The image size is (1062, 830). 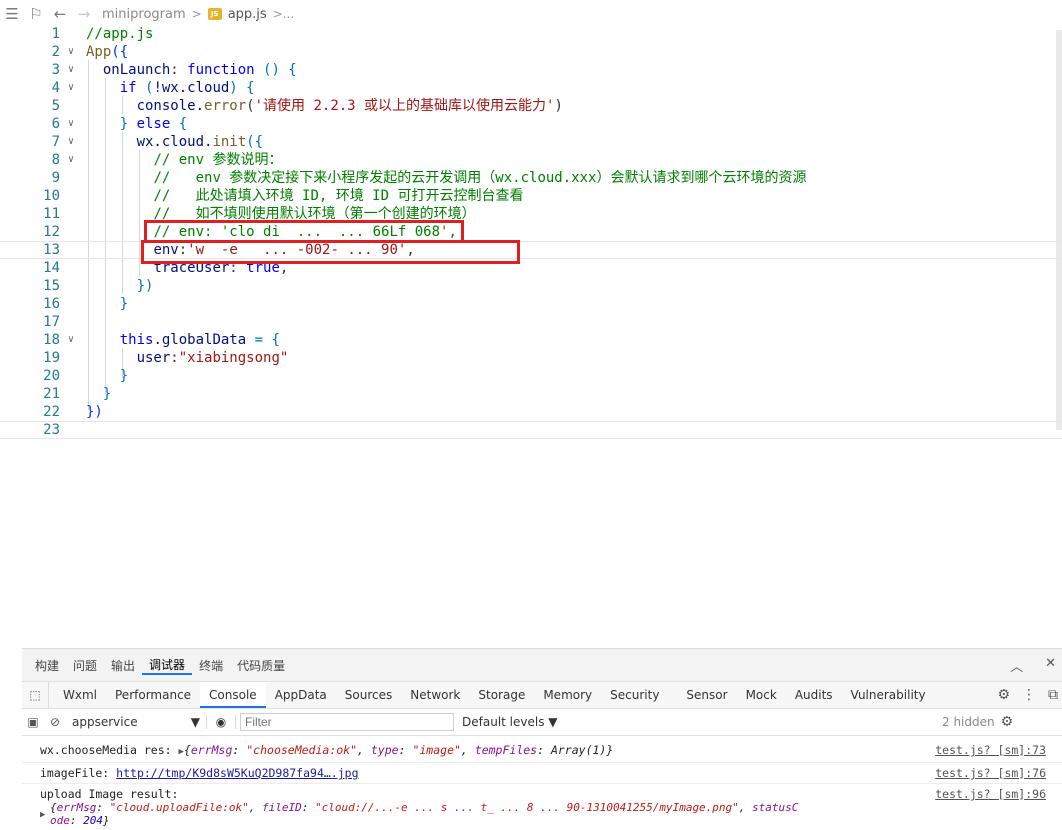 What do you see at coordinates (531, 70) in the screenshot?
I see `code-line: 3 ∨ onLaunch: function () {` at bounding box center [531, 70].